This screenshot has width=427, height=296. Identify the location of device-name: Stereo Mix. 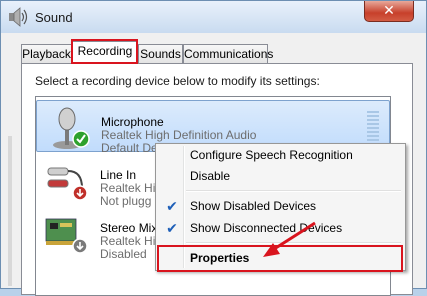
(129, 228).